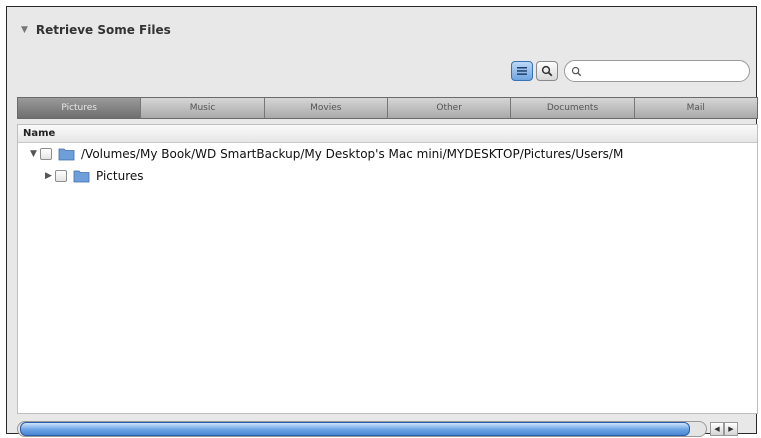 The width and height of the screenshot is (761, 438). What do you see at coordinates (573, 108) in the screenshot?
I see `tab-documents: Documents` at bounding box center [573, 108].